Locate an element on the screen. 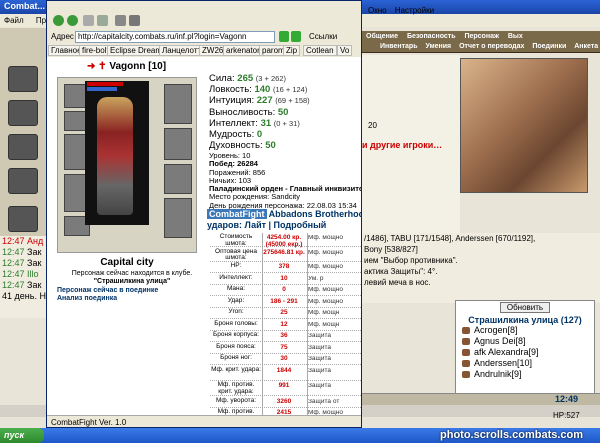 This screenshot has height=443, width=600. list-item: Andrulnik[9] is located at coordinates (525, 374).